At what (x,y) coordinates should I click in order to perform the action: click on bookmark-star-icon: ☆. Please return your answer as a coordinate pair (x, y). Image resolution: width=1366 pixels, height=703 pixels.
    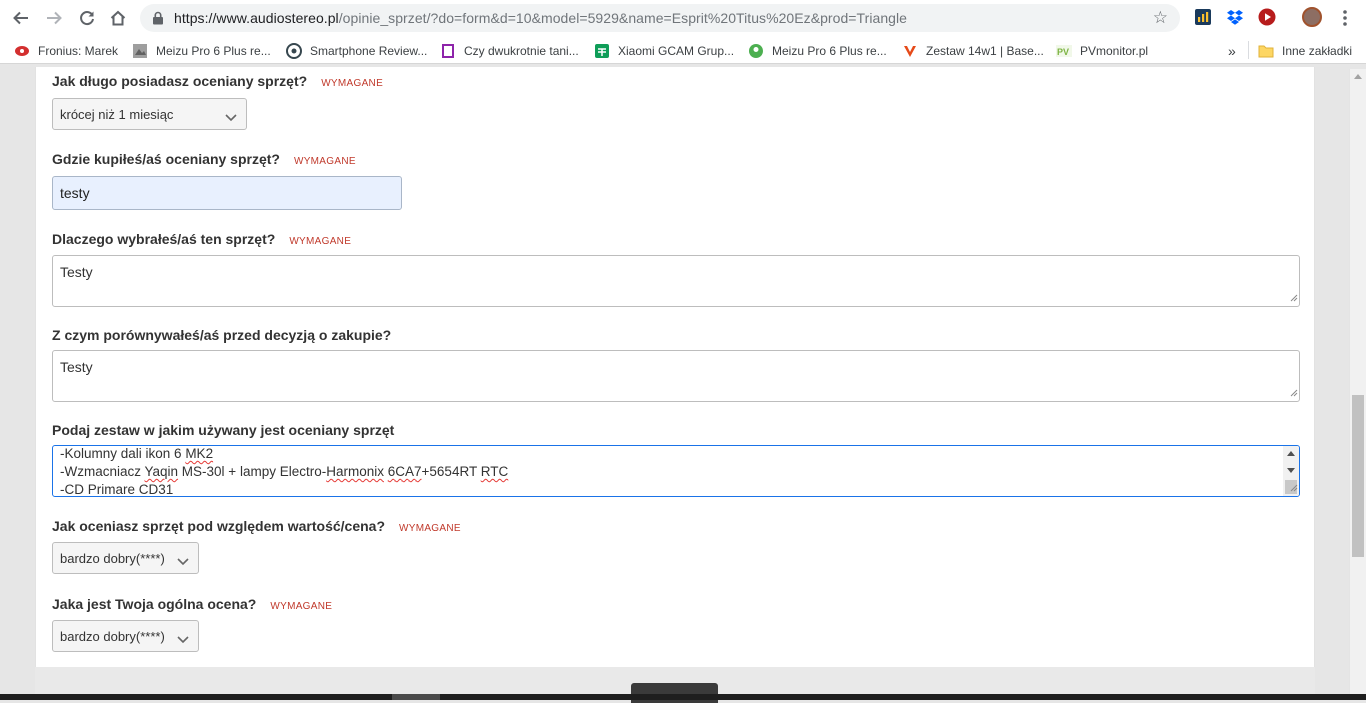
    Looking at the image, I should click on (1160, 17).